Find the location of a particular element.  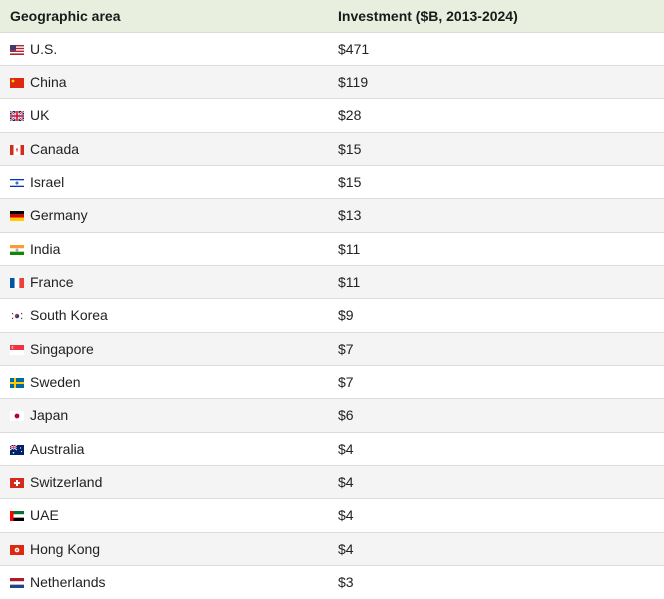

country-name: Japan is located at coordinates (49, 415).